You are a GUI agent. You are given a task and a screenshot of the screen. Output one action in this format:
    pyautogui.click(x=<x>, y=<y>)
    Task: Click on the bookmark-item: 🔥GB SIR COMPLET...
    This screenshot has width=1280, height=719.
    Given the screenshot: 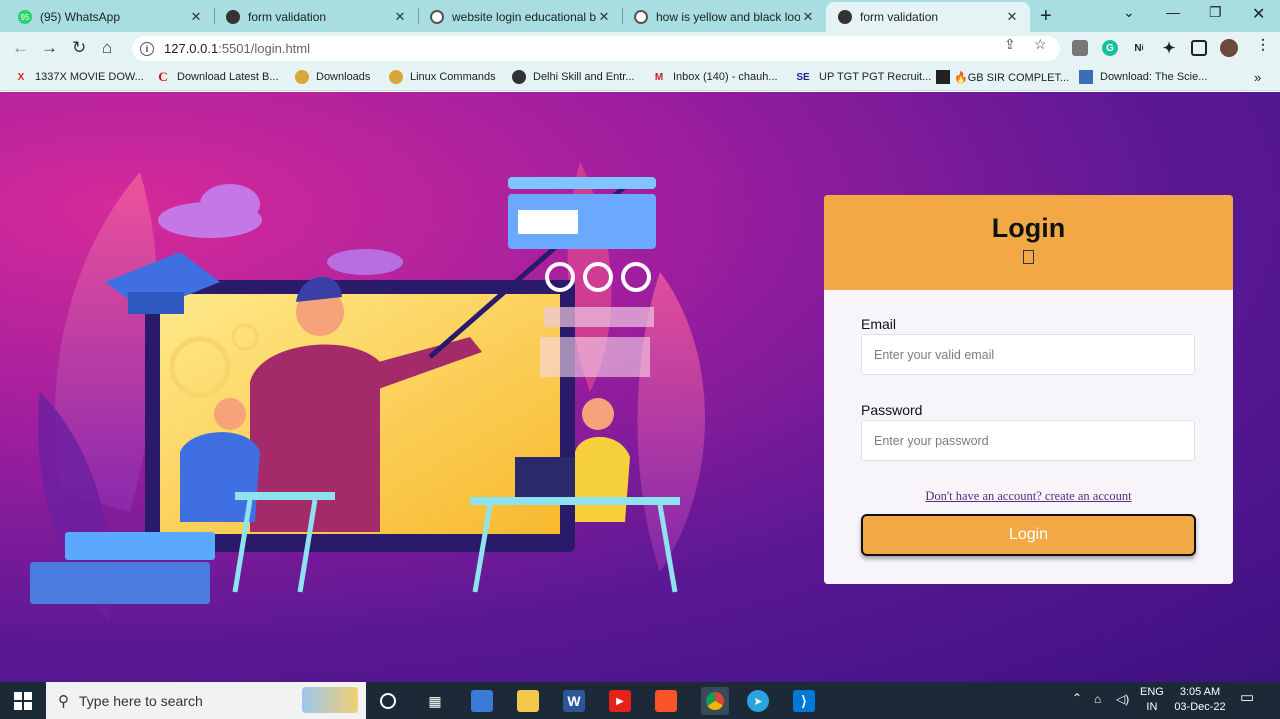 What is the action you would take?
    pyautogui.click(x=1002, y=77)
    